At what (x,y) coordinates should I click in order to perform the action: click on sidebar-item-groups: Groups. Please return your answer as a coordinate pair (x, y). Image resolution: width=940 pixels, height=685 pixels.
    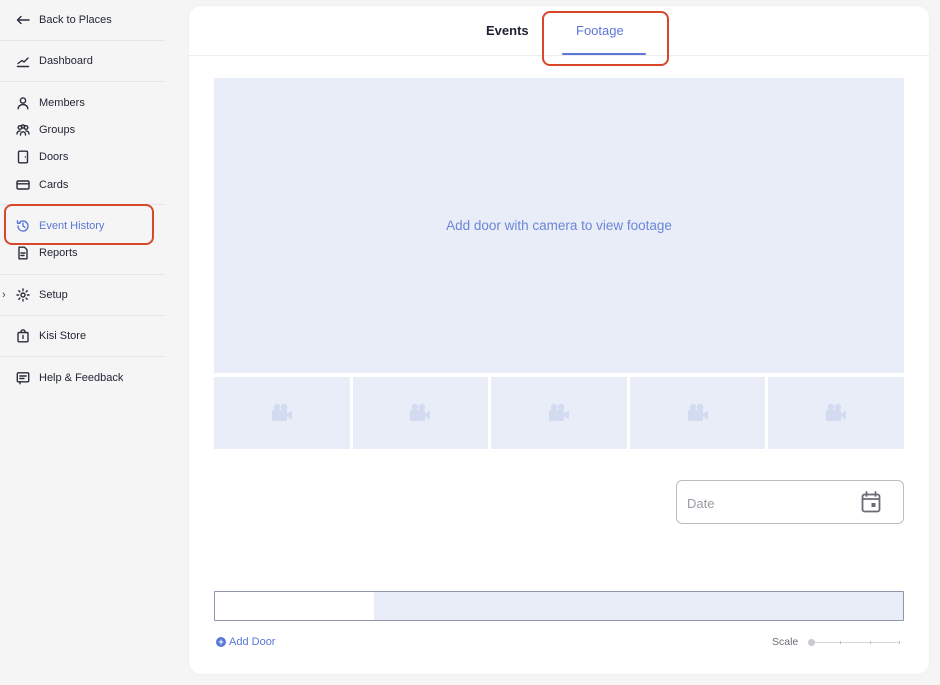
    Looking at the image, I should click on (45, 130).